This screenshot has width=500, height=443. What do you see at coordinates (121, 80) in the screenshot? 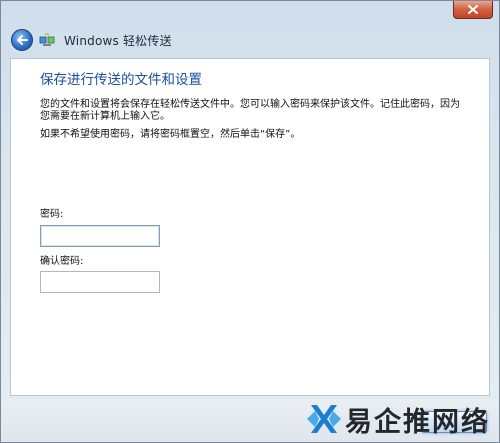
I see `page-title: 保存进行传送的文件和设置` at bounding box center [121, 80].